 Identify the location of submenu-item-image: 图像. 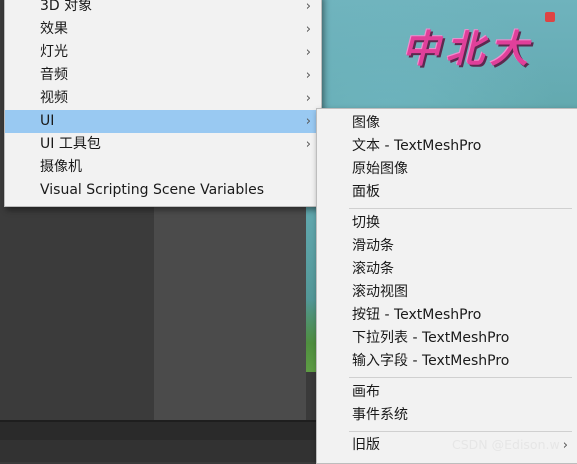
(447, 123).